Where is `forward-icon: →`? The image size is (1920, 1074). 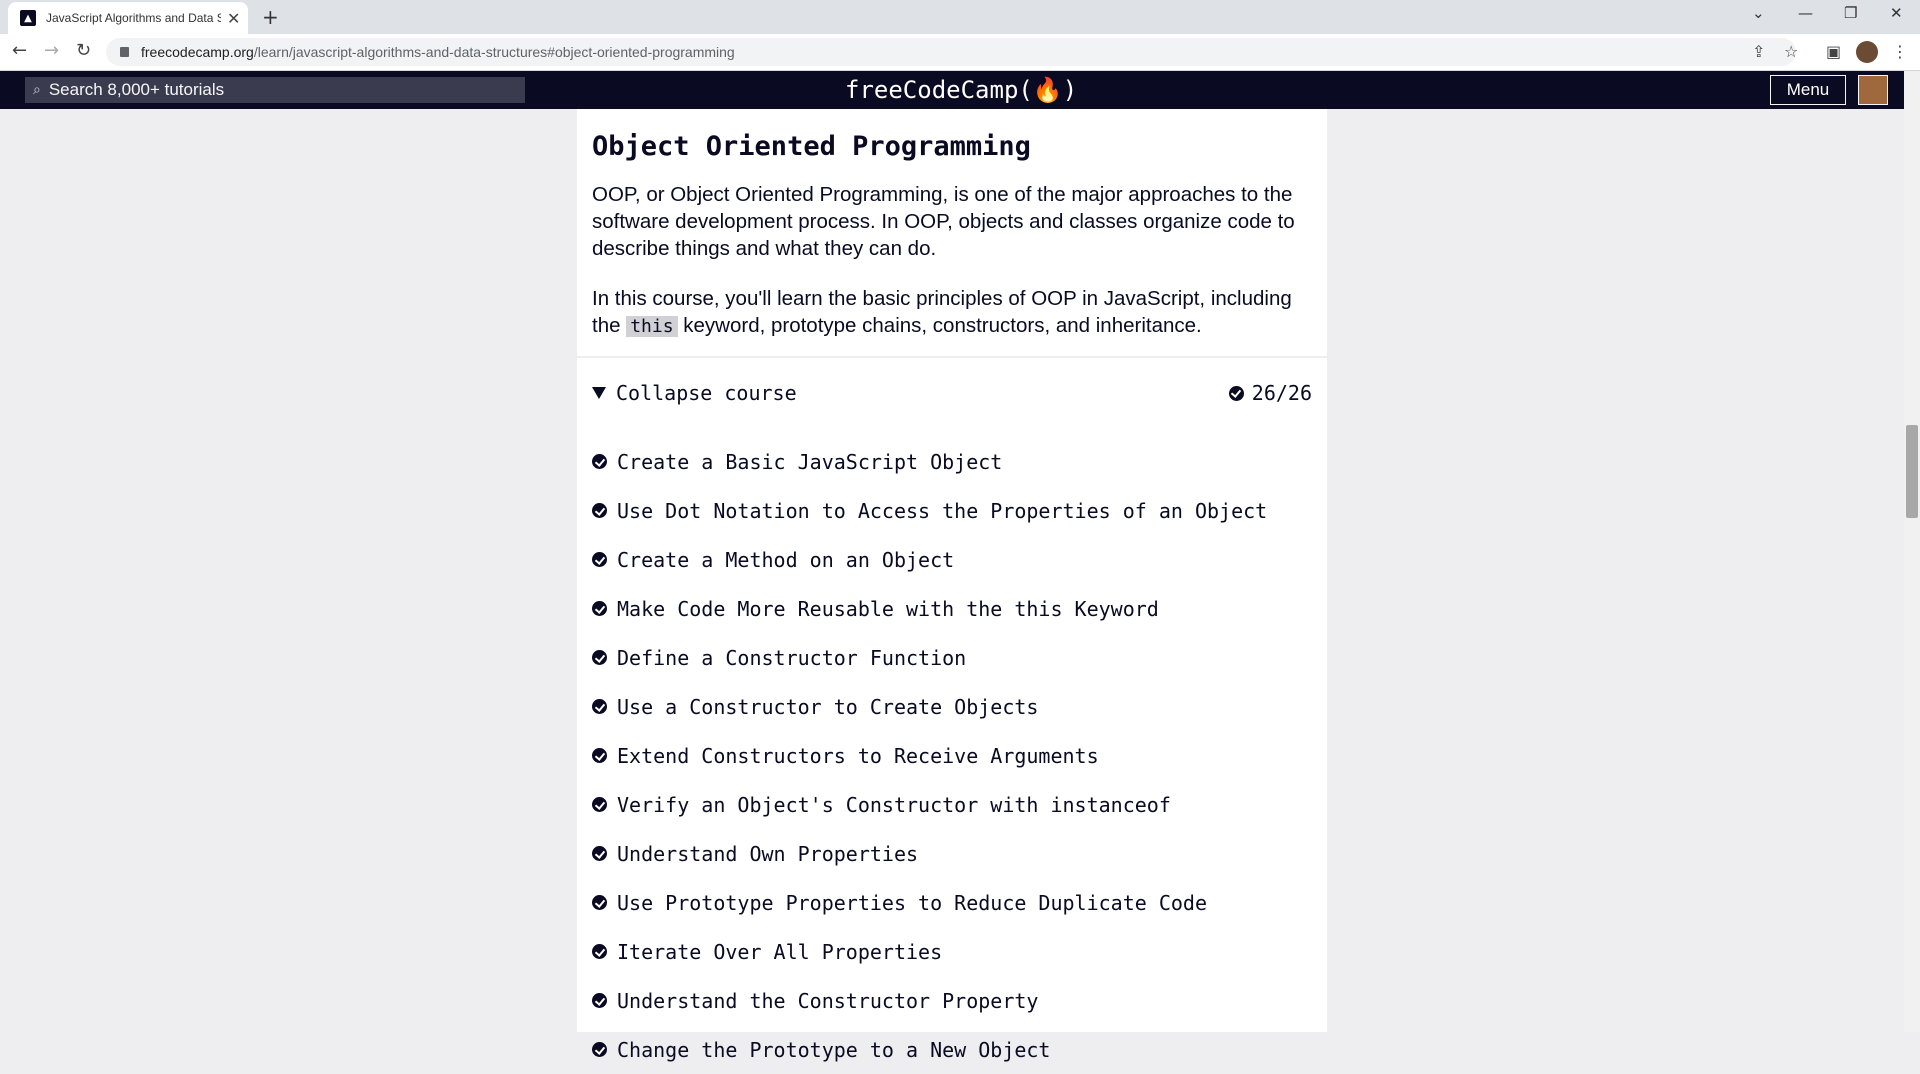 forward-icon: → is located at coordinates (51, 50).